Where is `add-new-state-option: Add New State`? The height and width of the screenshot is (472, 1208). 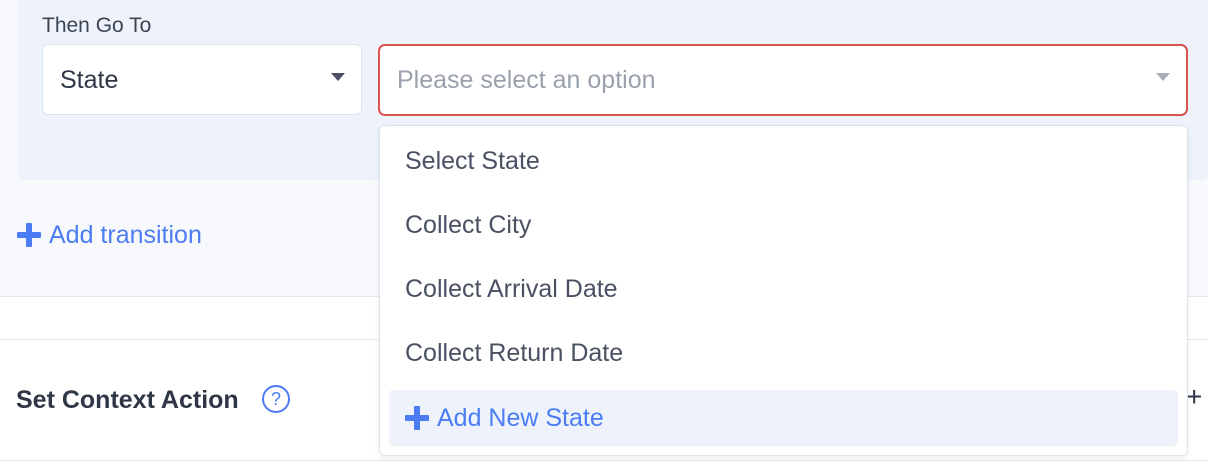 add-new-state-option: Add New State is located at coordinates (783, 418).